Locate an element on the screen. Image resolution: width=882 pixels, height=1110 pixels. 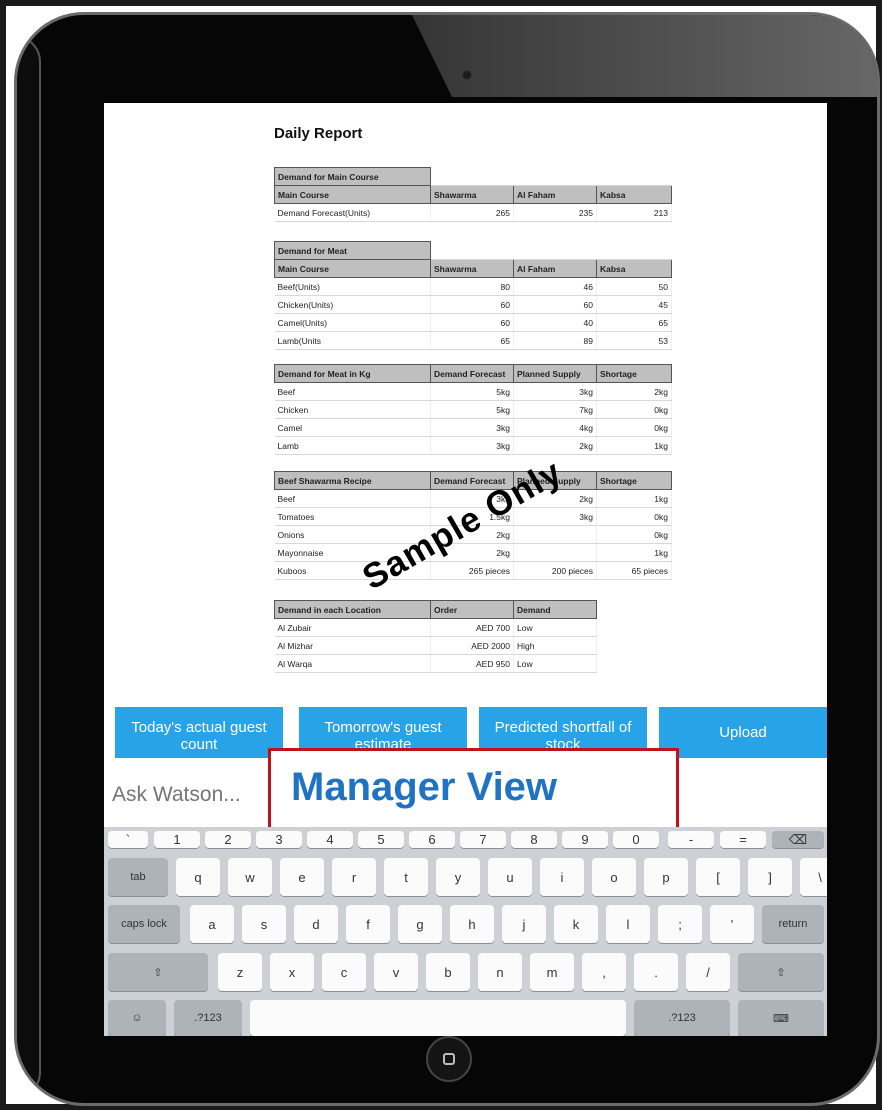
ask-watson-input is located at coordinates (192, 795).